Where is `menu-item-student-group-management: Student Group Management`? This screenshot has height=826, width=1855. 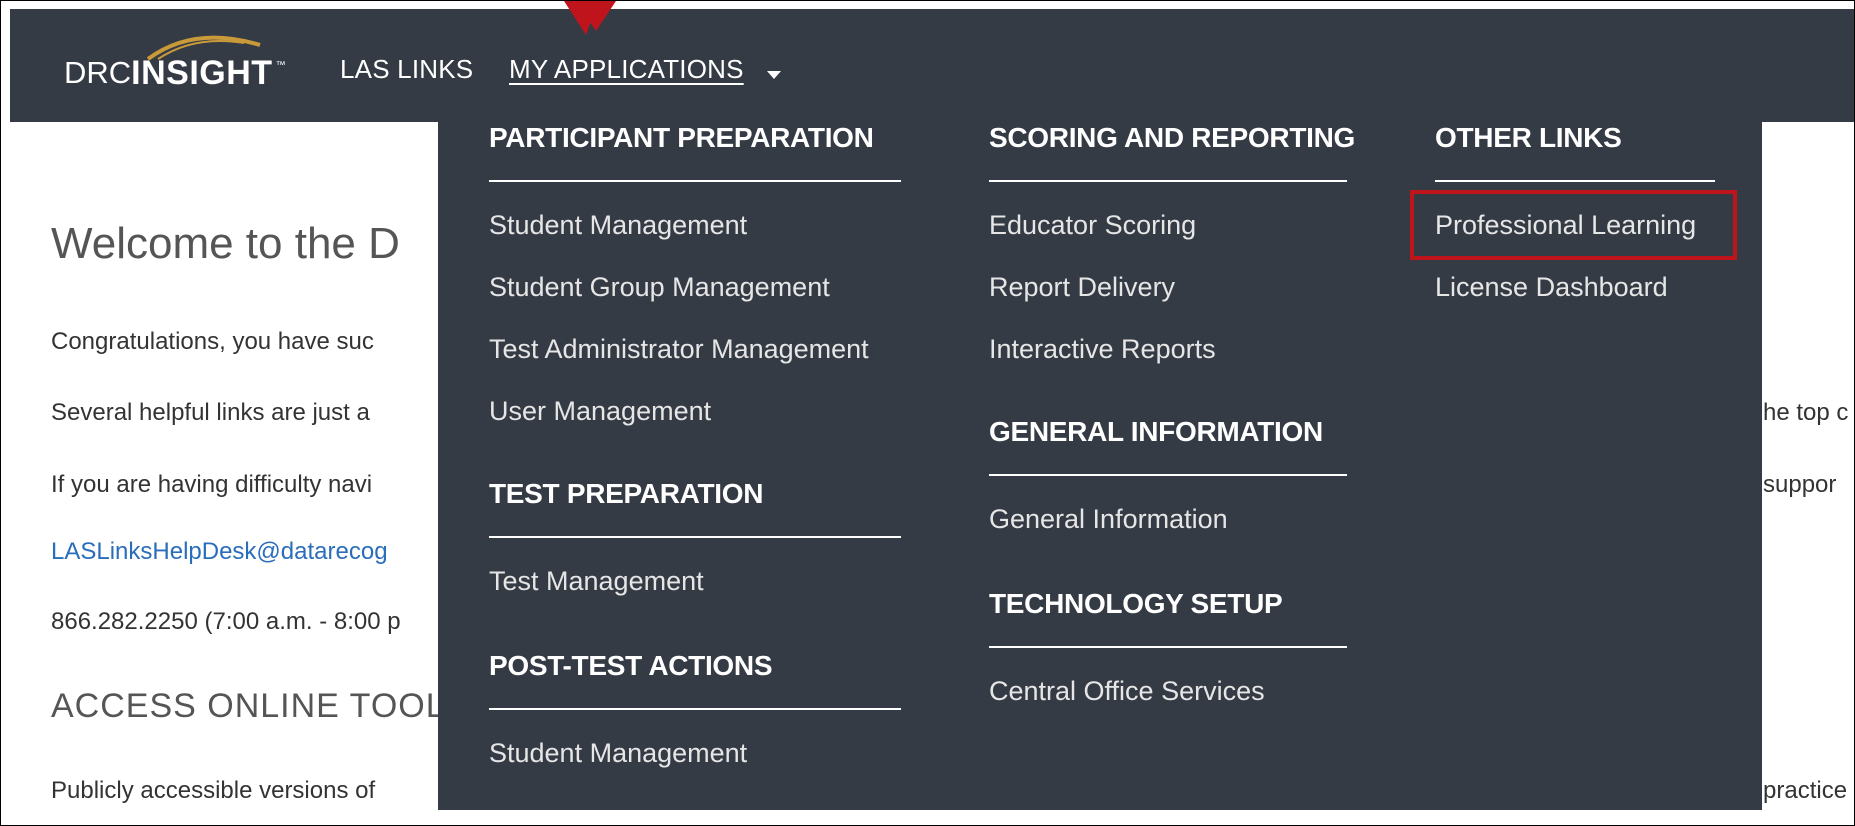 menu-item-student-group-management: Student Group Management is located at coordinates (659, 287).